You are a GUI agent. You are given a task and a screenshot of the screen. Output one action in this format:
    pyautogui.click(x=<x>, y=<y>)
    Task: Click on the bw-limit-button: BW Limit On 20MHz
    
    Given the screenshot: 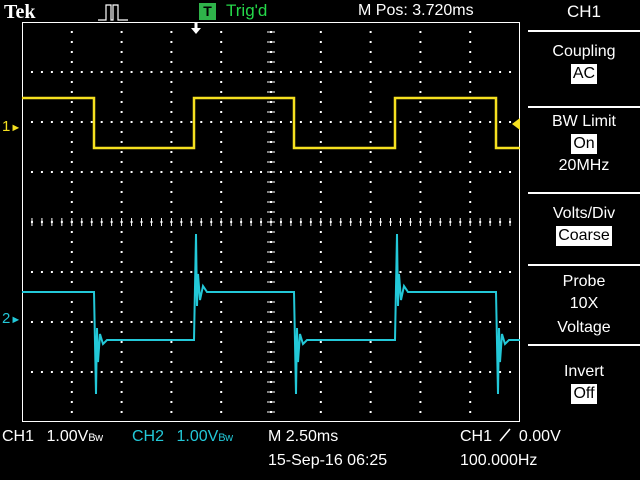 What is the action you would take?
    pyautogui.click(x=584, y=149)
    